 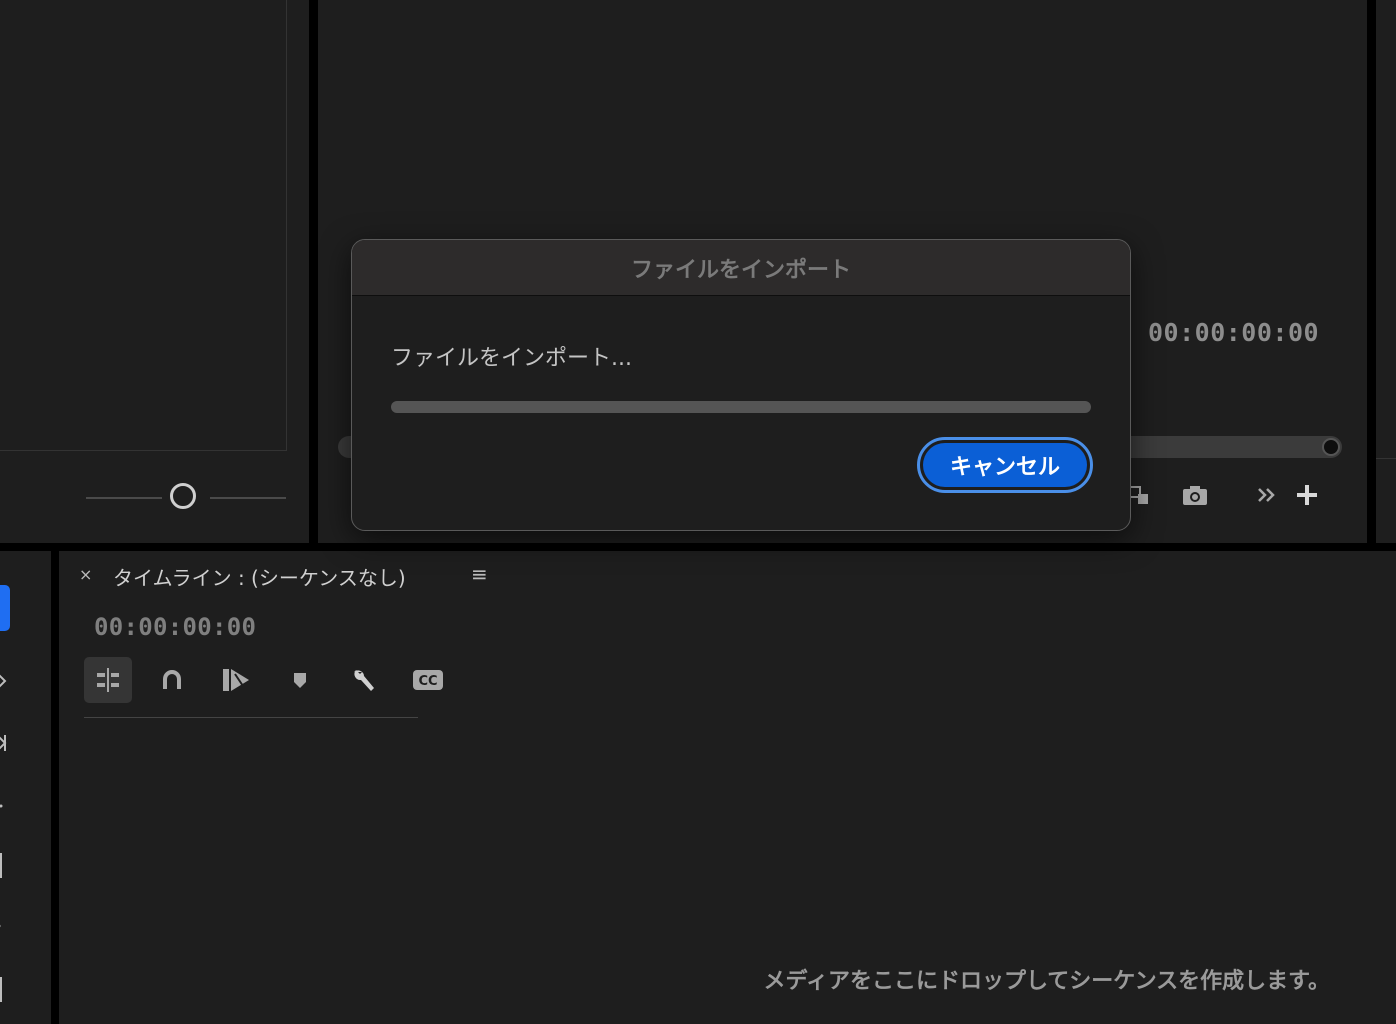 I want to click on selection-tool-active, so click(x=5, y=608).